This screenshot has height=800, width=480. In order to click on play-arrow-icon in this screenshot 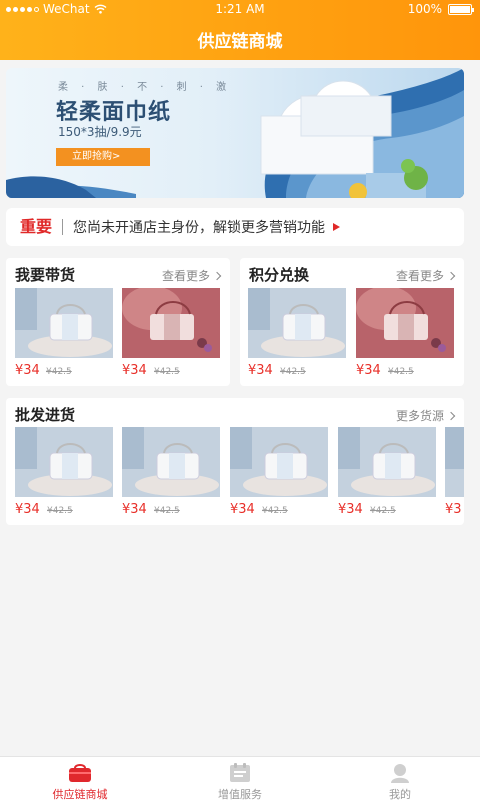, I will do `click(337, 227)`.